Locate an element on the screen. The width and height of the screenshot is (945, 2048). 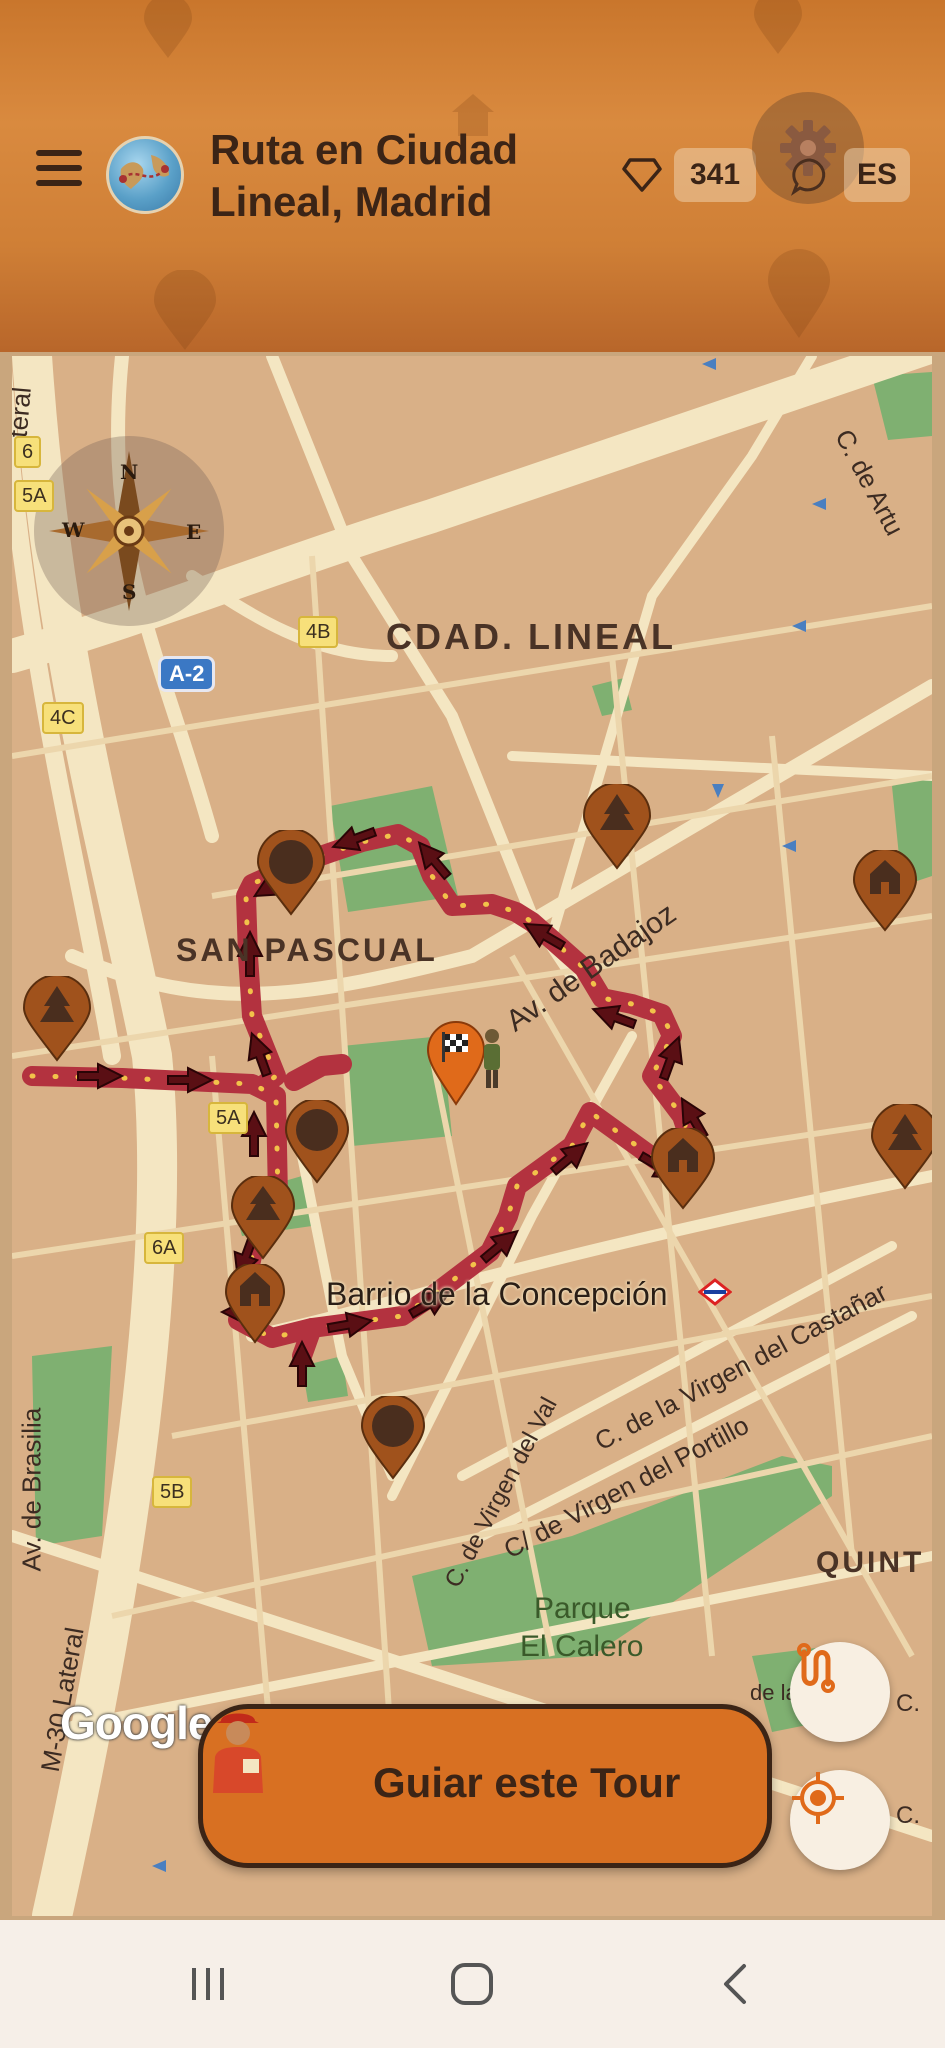
google-attribution: Google is located at coordinates (136, 1723).